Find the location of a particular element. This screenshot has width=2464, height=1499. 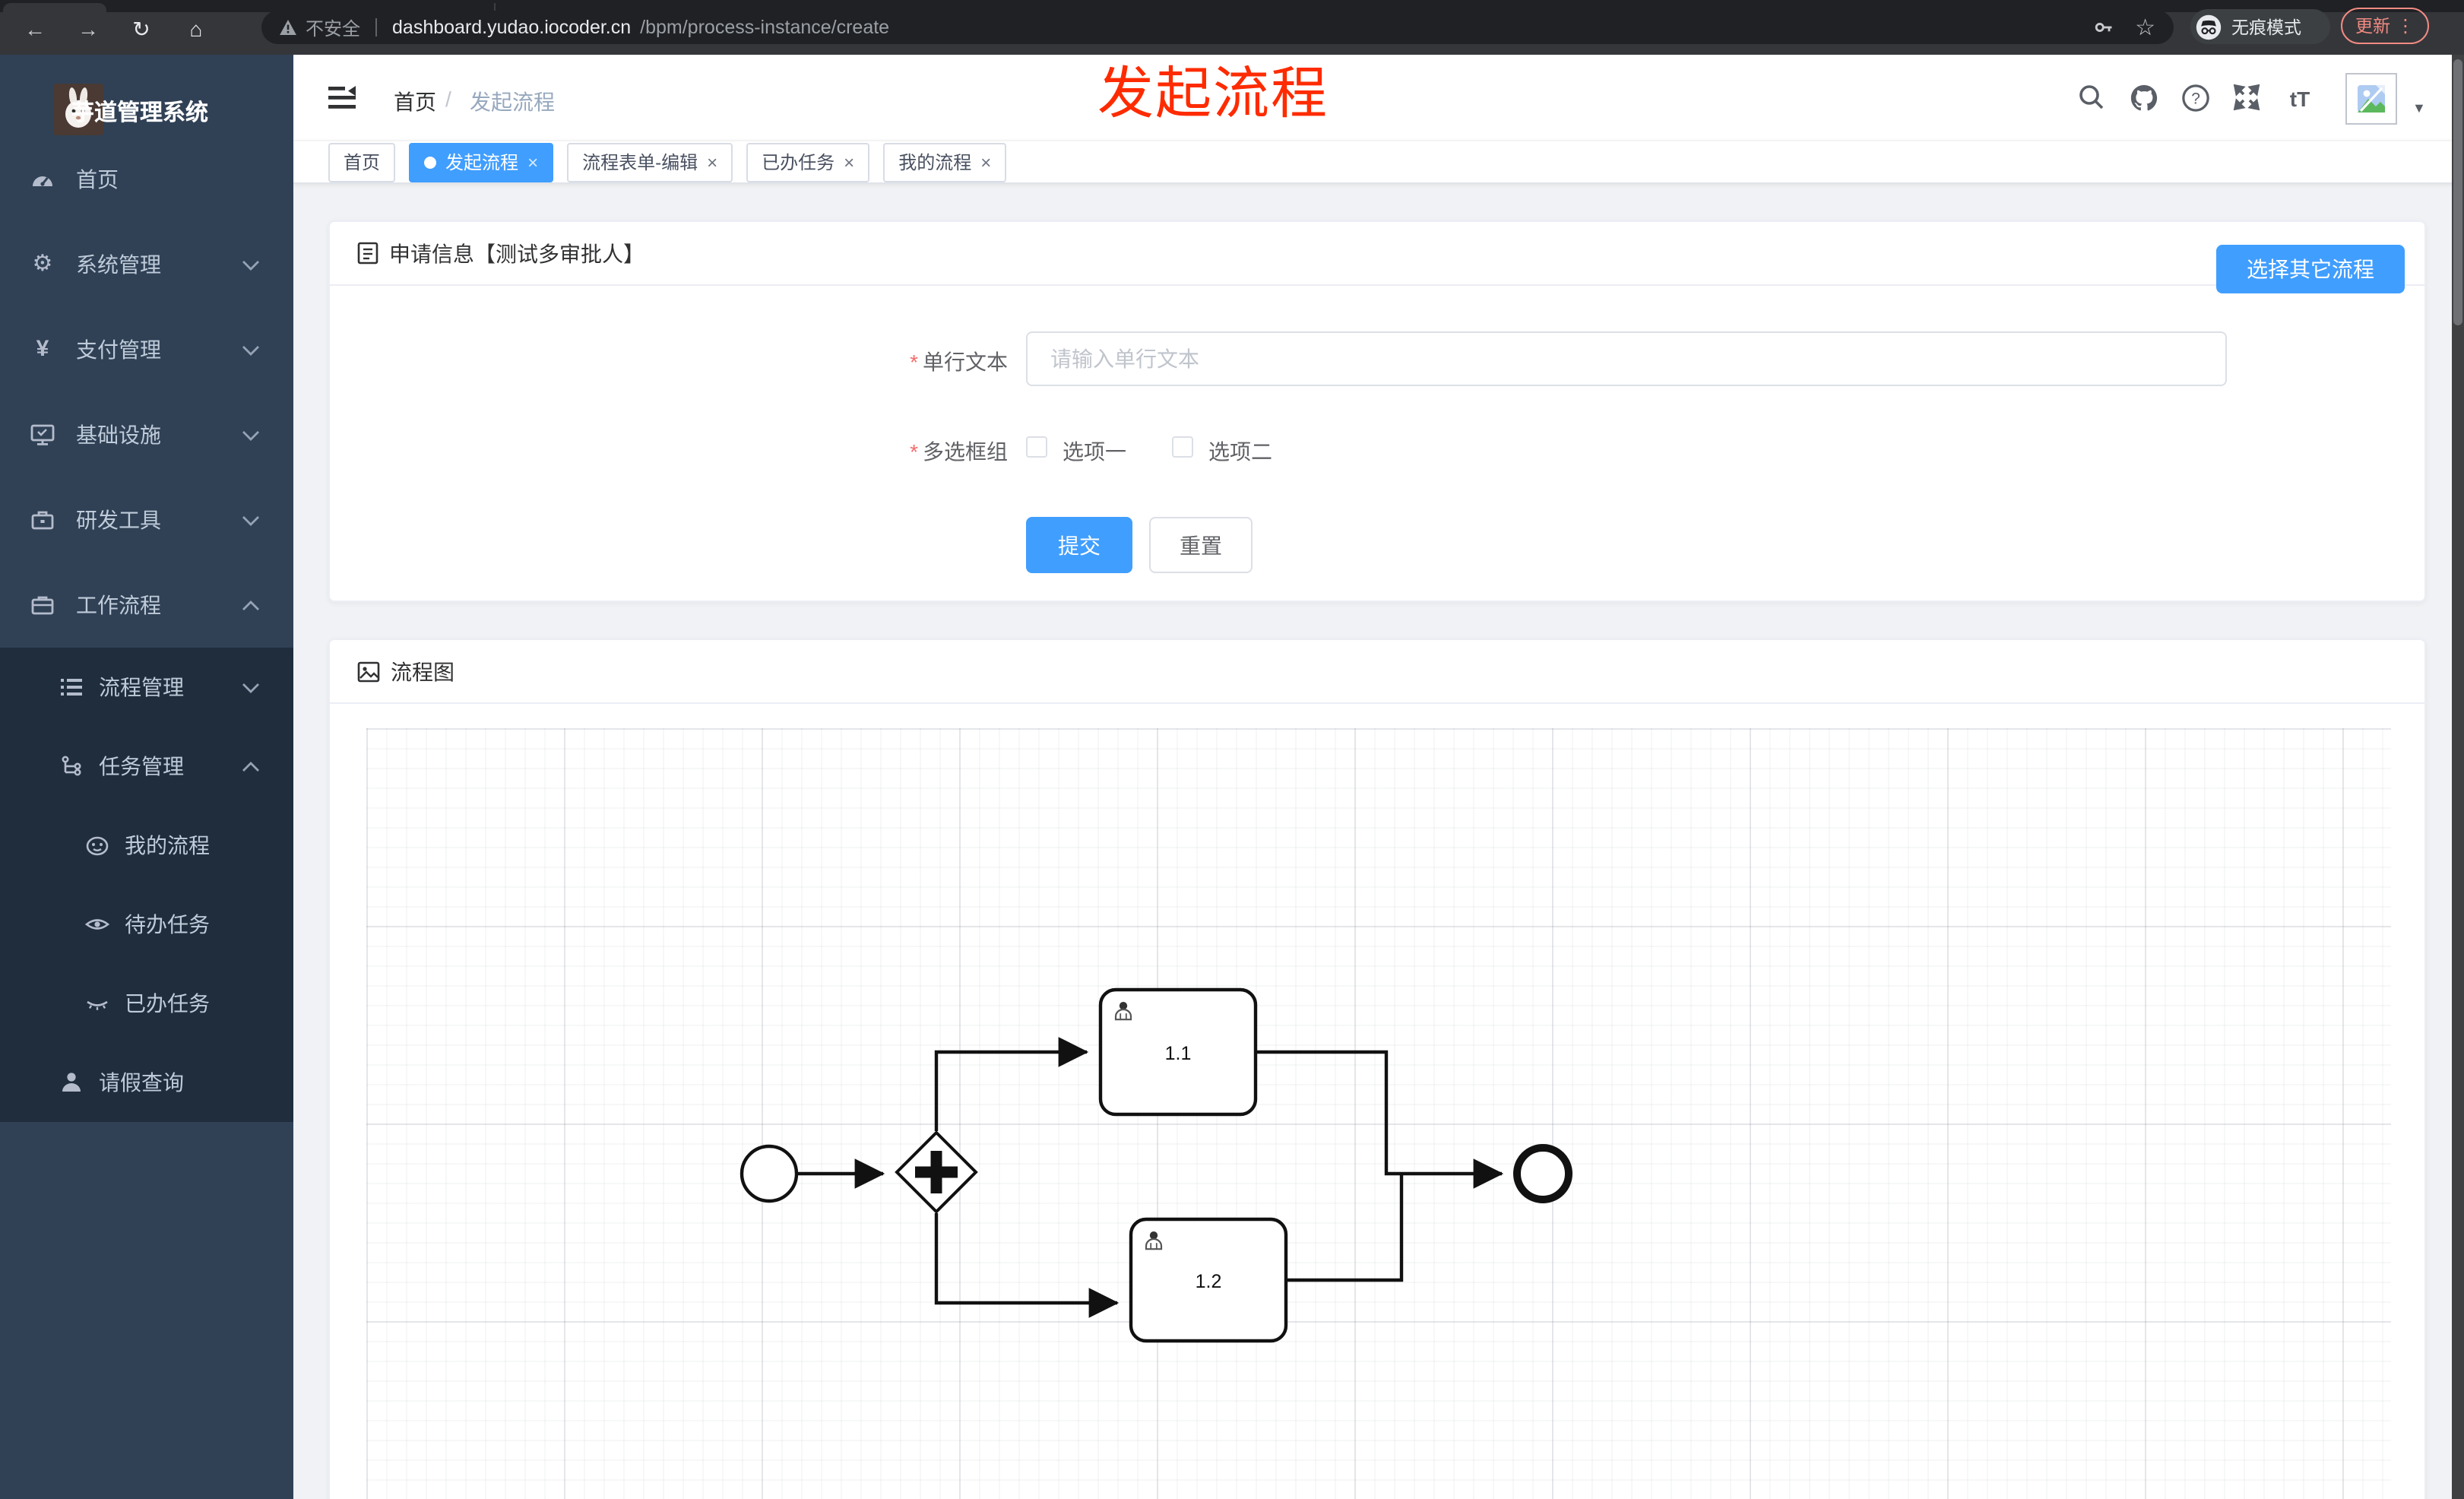

text-field-label: * 单行文本 is located at coordinates (919, 362).